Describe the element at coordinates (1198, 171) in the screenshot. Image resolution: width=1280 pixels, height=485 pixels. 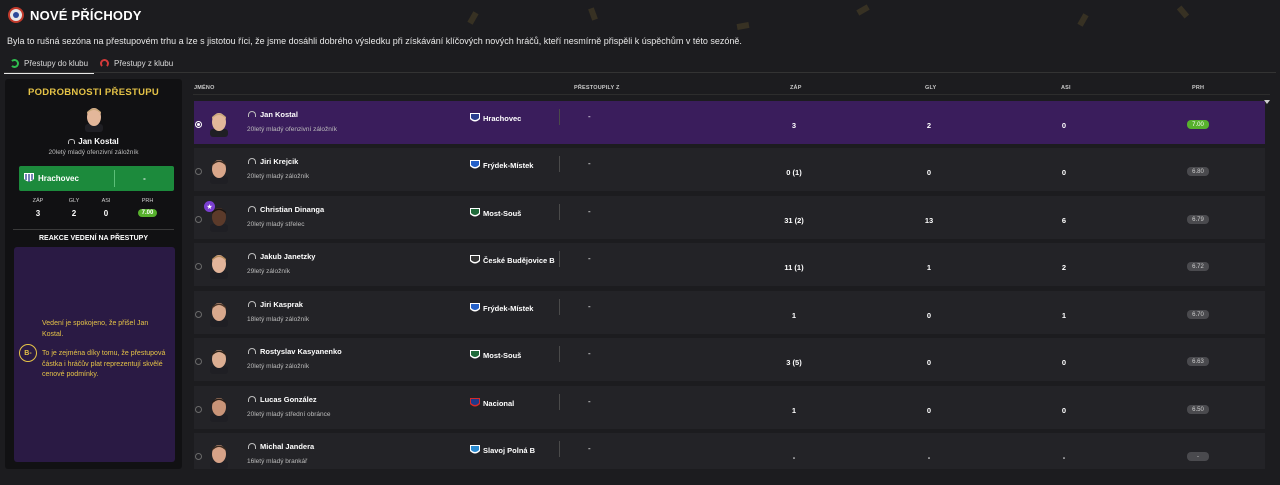
I see `rating-badge: 6.80` at that location.